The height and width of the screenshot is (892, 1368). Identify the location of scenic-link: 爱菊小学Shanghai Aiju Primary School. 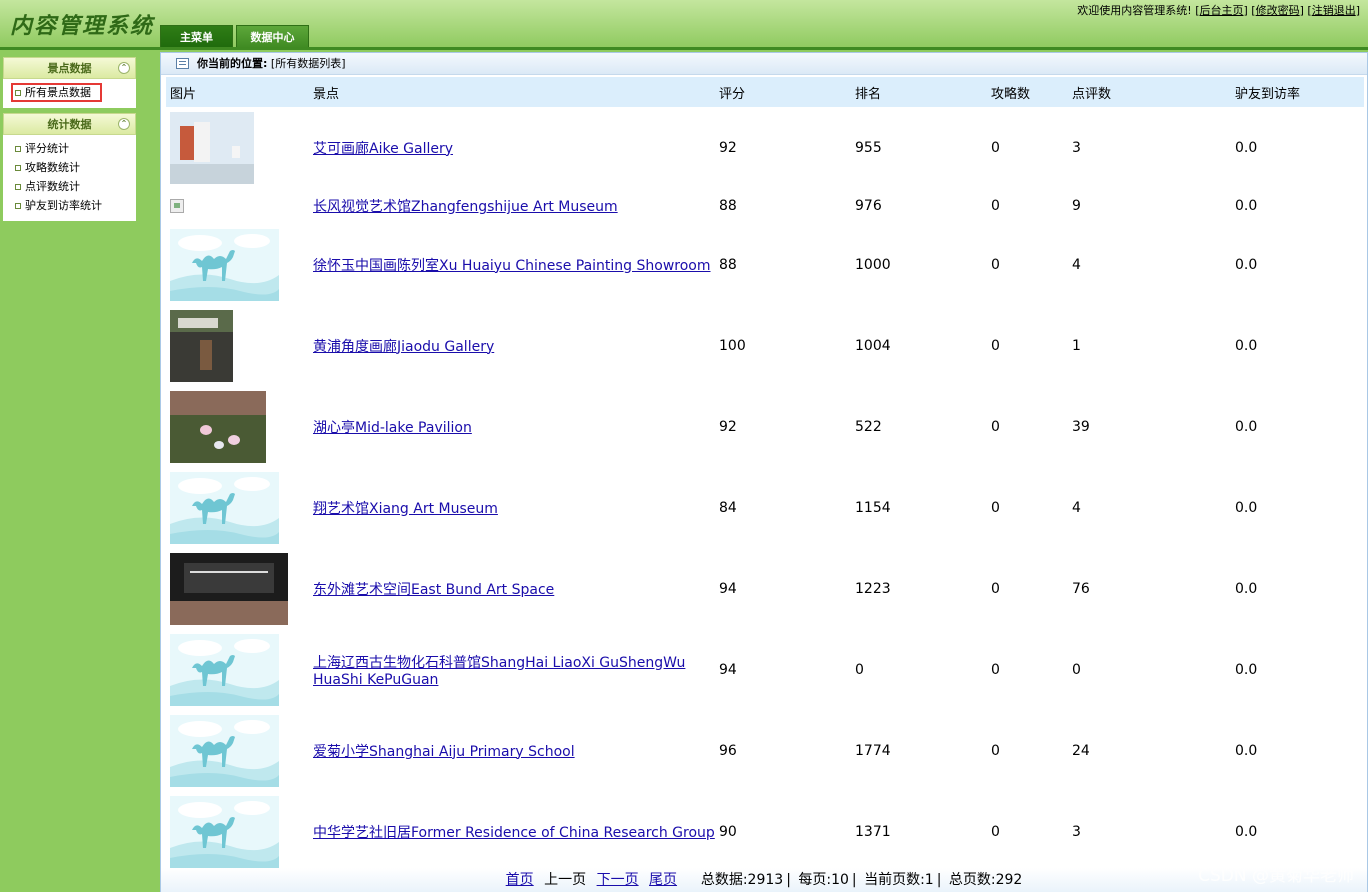
(444, 752).